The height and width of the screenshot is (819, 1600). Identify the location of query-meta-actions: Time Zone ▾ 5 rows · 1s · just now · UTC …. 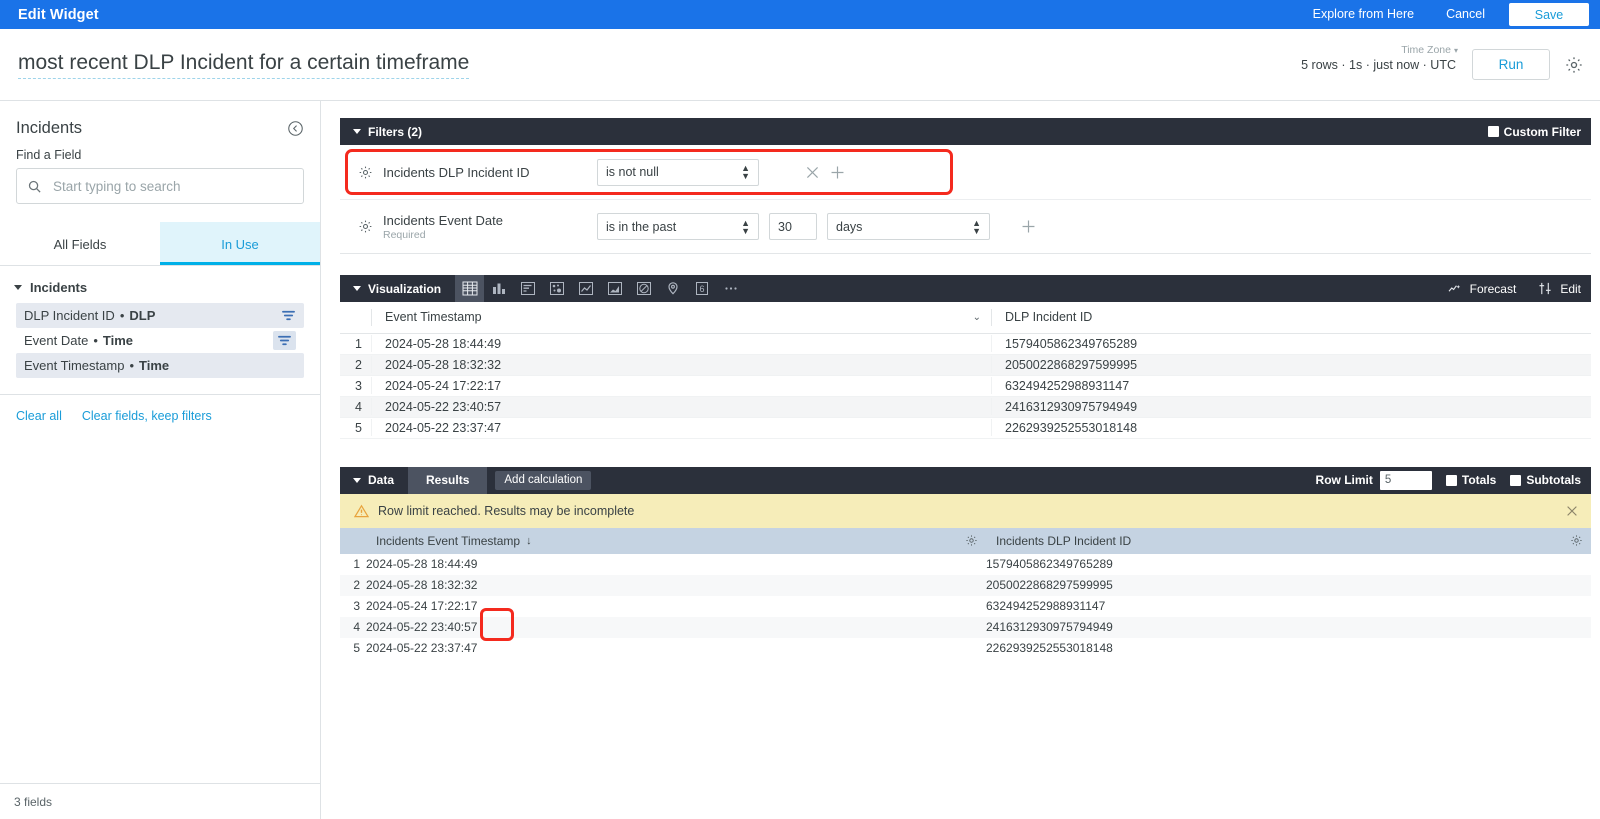
(1442, 62).